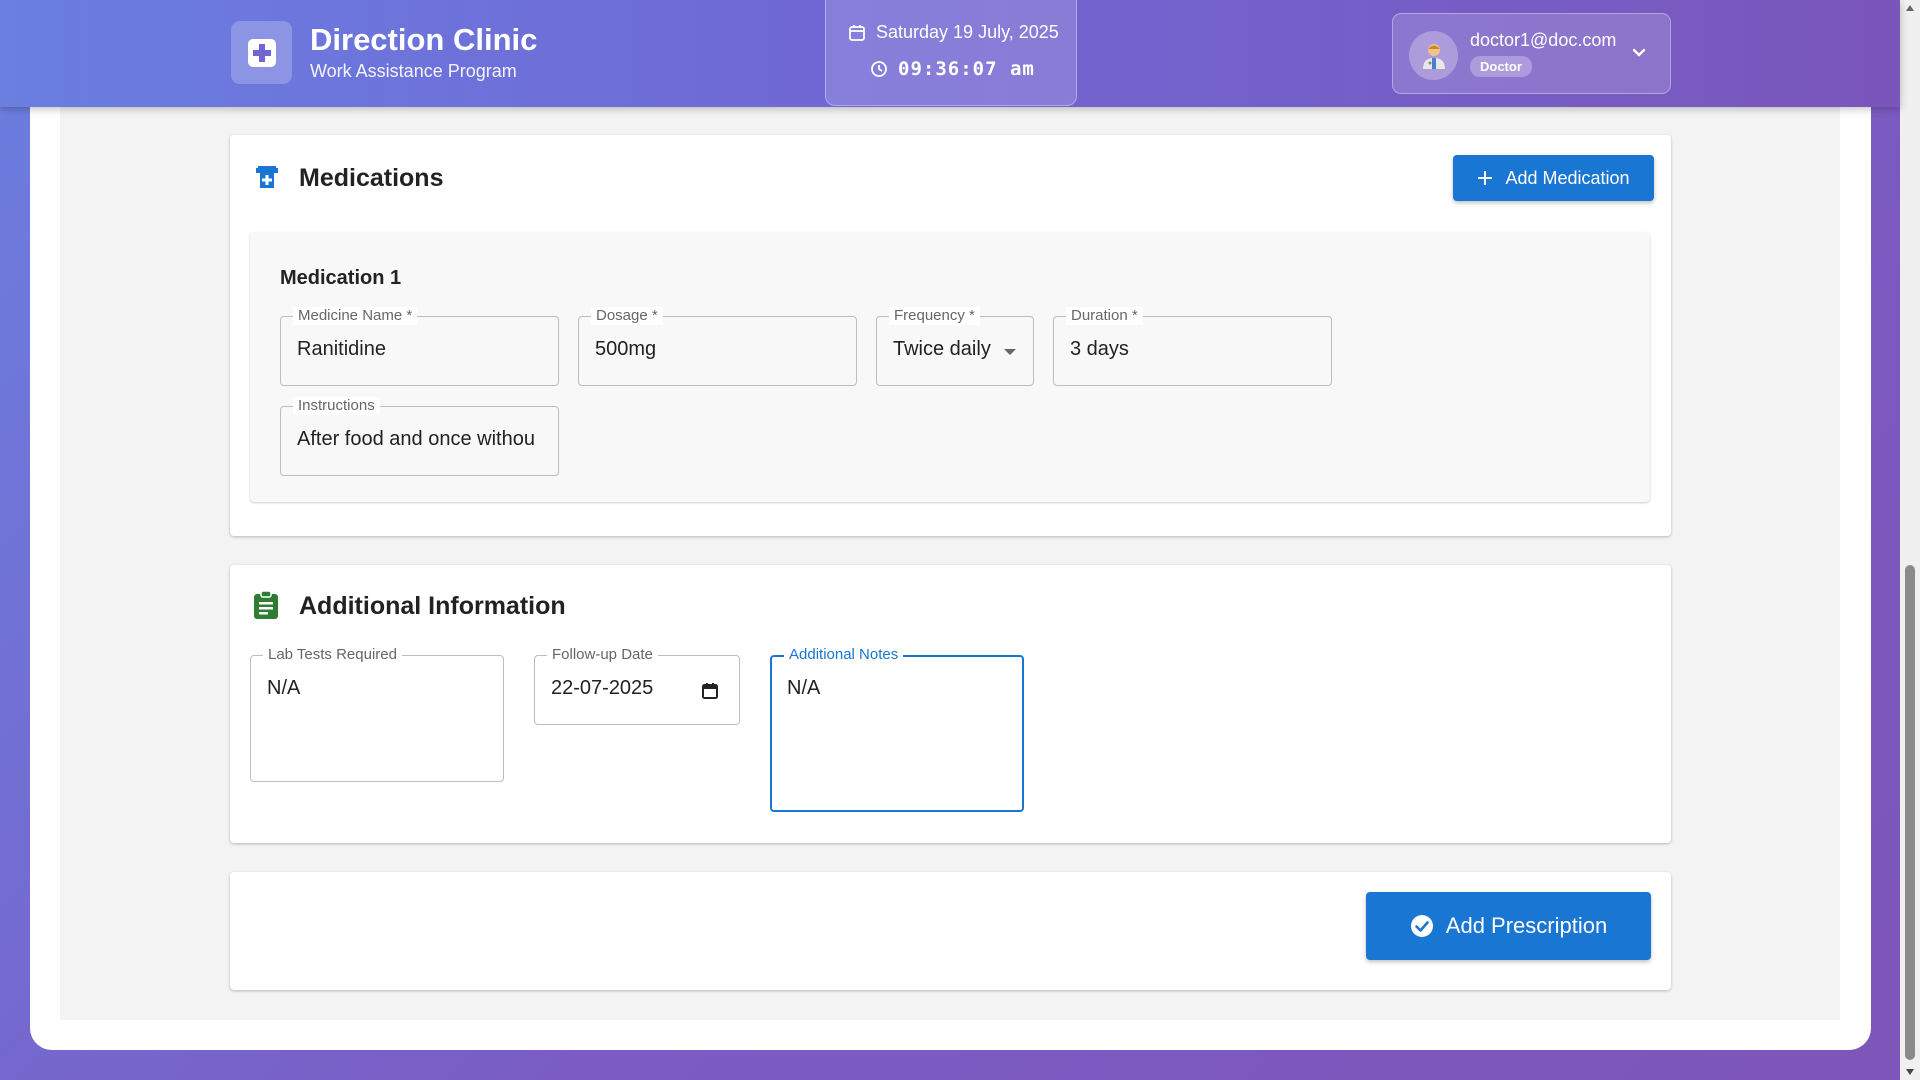  What do you see at coordinates (332, 655) in the screenshot?
I see `lab-tests-label: Lab Tests Required` at bounding box center [332, 655].